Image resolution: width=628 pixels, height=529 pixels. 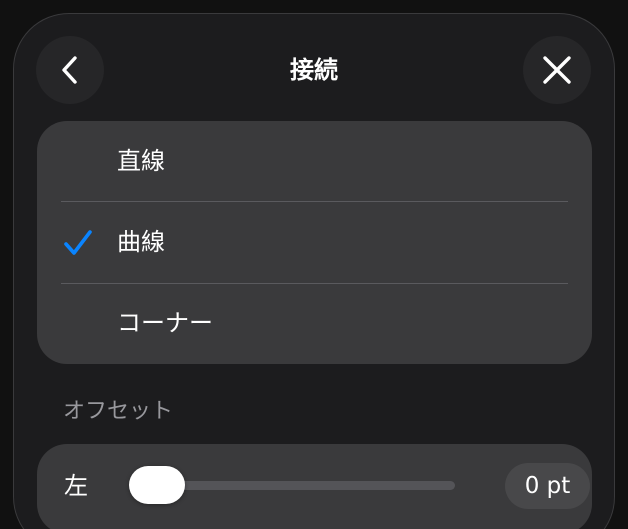 I want to click on option-straight: 直線, so click(x=314, y=161).